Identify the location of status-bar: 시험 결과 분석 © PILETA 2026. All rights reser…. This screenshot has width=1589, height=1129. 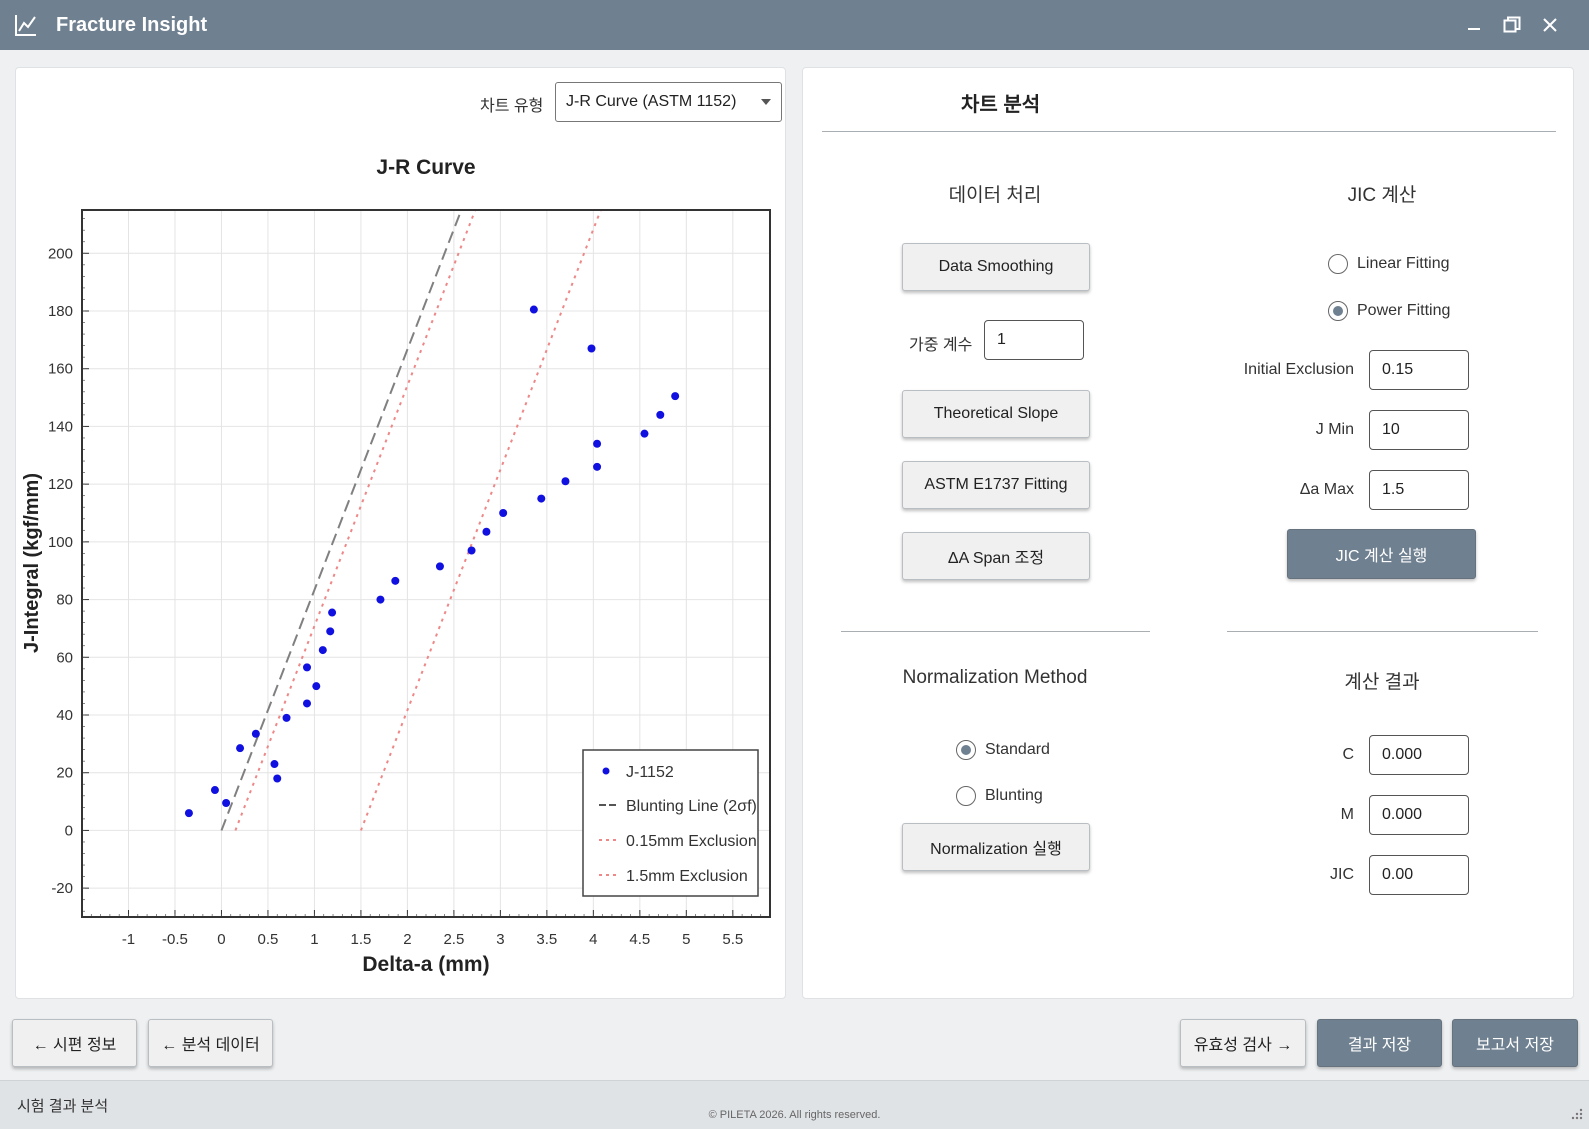
(794, 1104).